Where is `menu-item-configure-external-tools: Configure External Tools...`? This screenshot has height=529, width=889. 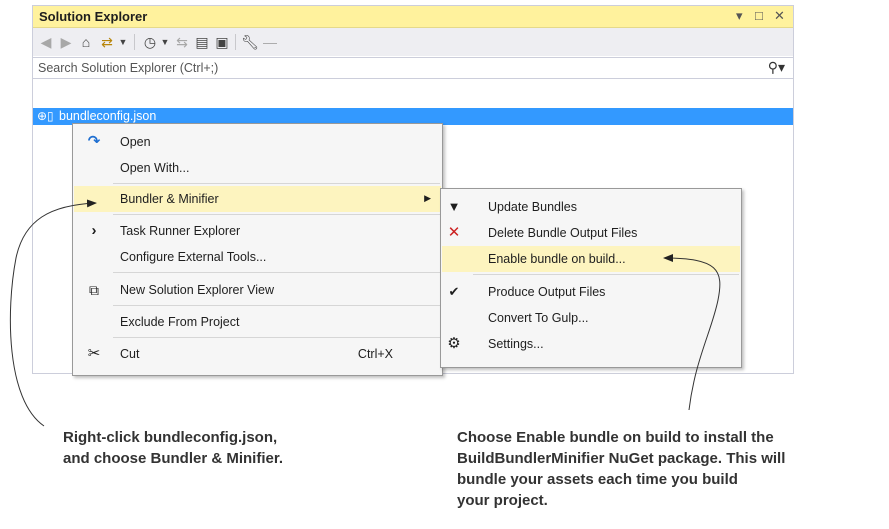 menu-item-configure-external-tools: Configure External Tools... is located at coordinates (257, 257).